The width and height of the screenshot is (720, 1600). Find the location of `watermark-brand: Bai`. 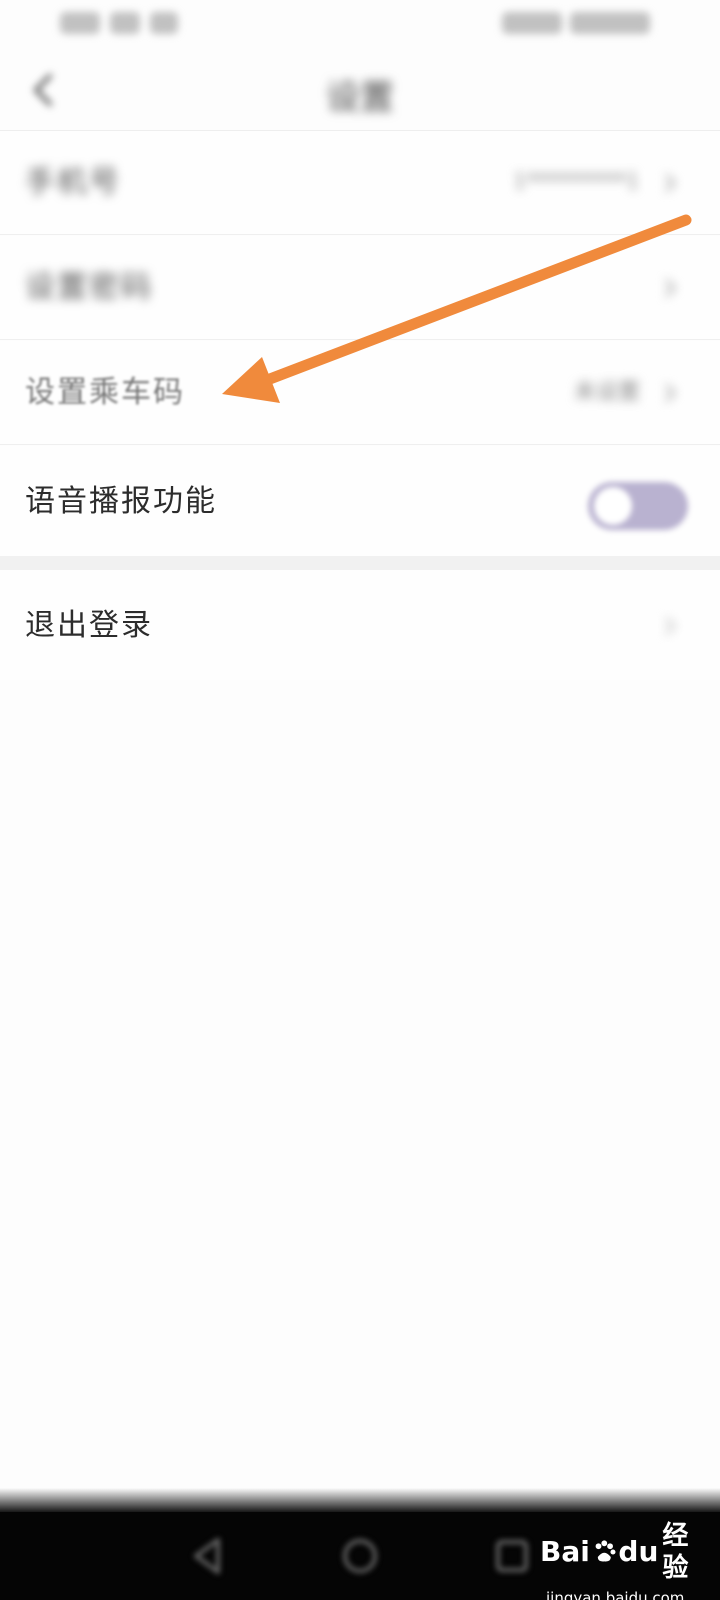

watermark-brand: Bai is located at coordinates (565, 1551).